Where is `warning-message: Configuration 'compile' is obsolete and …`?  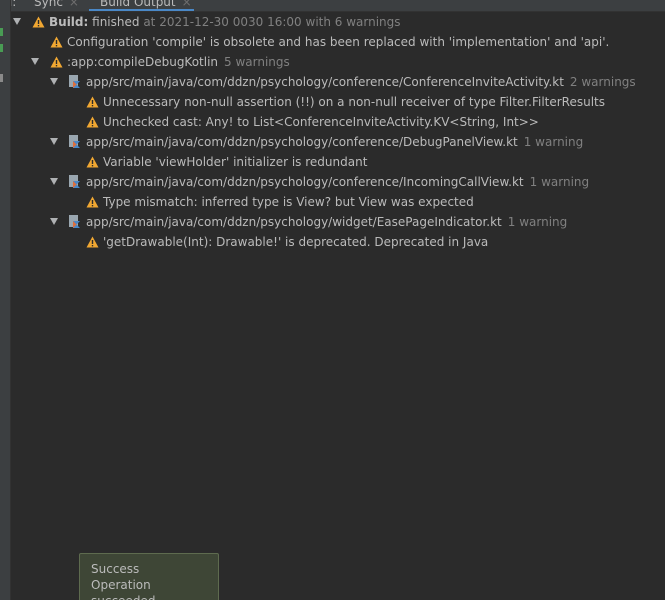 warning-message: Configuration 'compile' is obsolete and … is located at coordinates (338, 42).